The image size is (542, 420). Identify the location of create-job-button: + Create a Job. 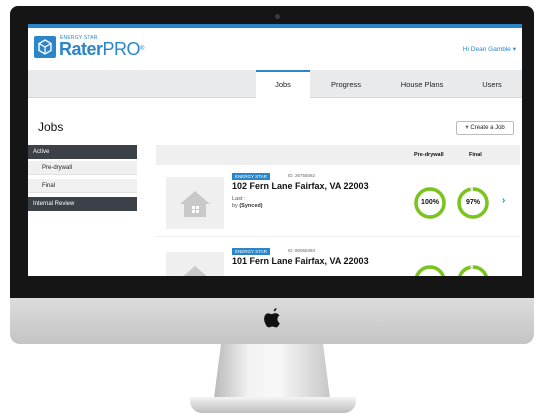
(485, 128).